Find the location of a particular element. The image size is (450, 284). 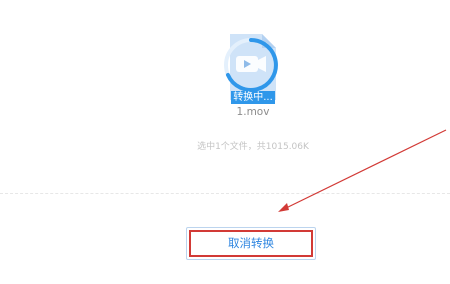

cancel-conversion-button: 取消转换 is located at coordinates (251, 243).